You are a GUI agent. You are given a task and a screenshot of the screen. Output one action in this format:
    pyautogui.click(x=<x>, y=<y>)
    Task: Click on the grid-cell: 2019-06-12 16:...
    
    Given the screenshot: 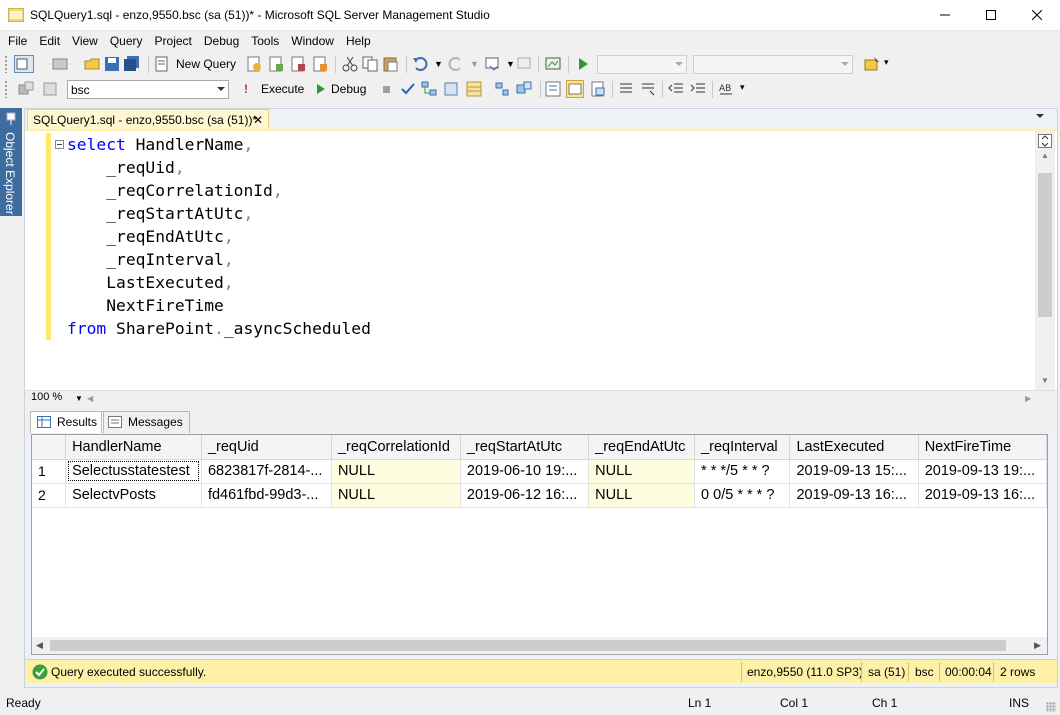 What is the action you would take?
    pyautogui.click(x=525, y=495)
    